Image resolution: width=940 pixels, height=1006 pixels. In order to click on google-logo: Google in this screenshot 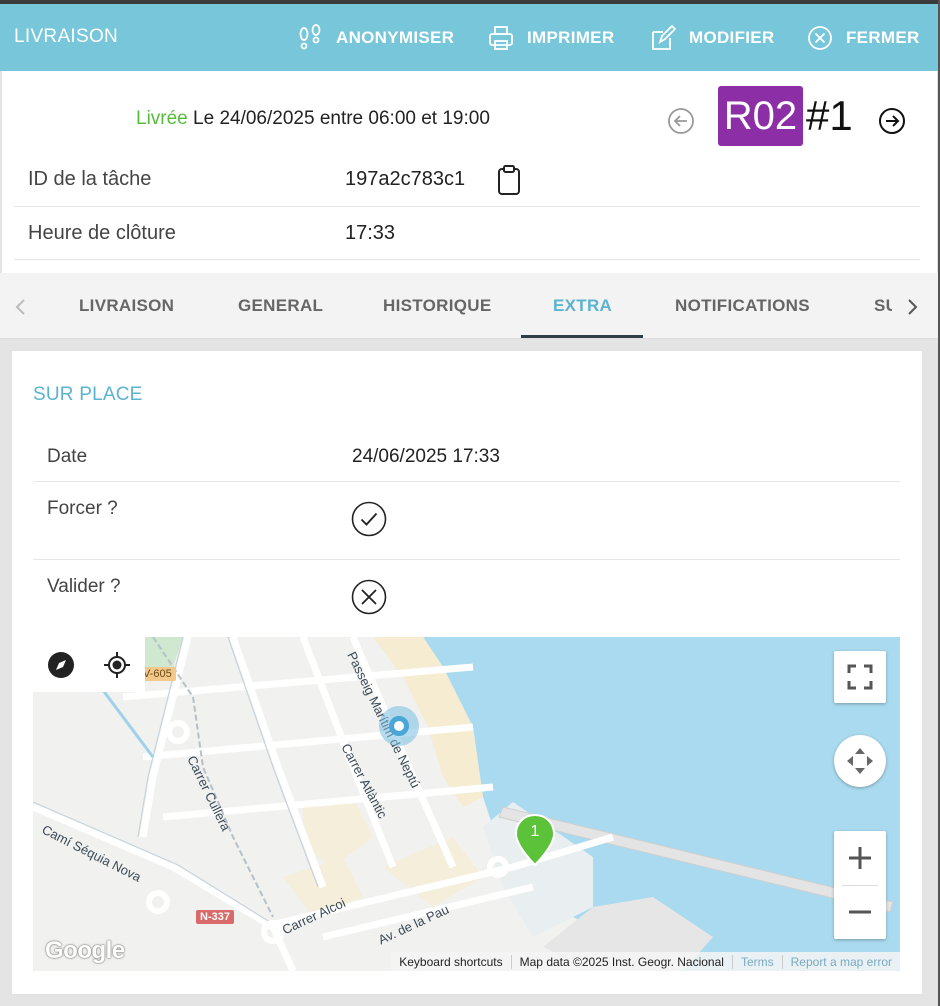, I will do `click(85, 950)`.